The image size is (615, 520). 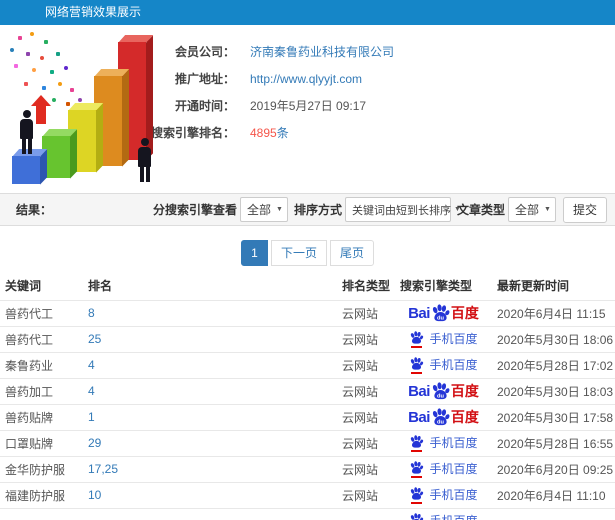 I want to click on keyword-cell: 兽药贴牌, so click(x=41, y=416).